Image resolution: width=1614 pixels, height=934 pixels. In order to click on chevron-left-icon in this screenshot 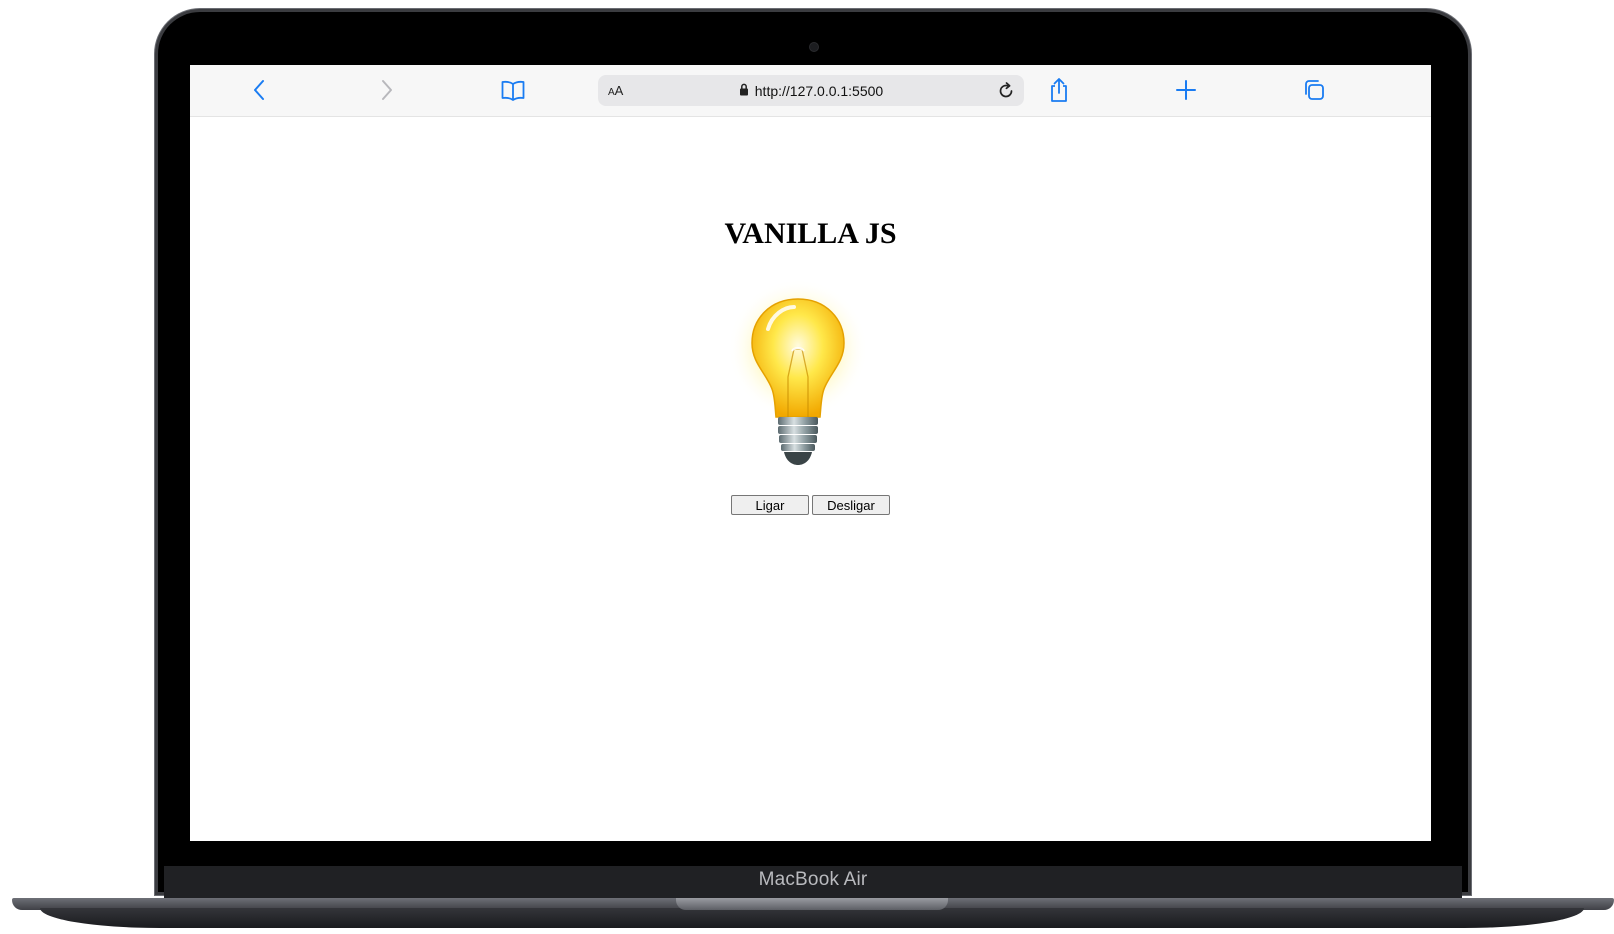, I will do `click(259, 90)`.